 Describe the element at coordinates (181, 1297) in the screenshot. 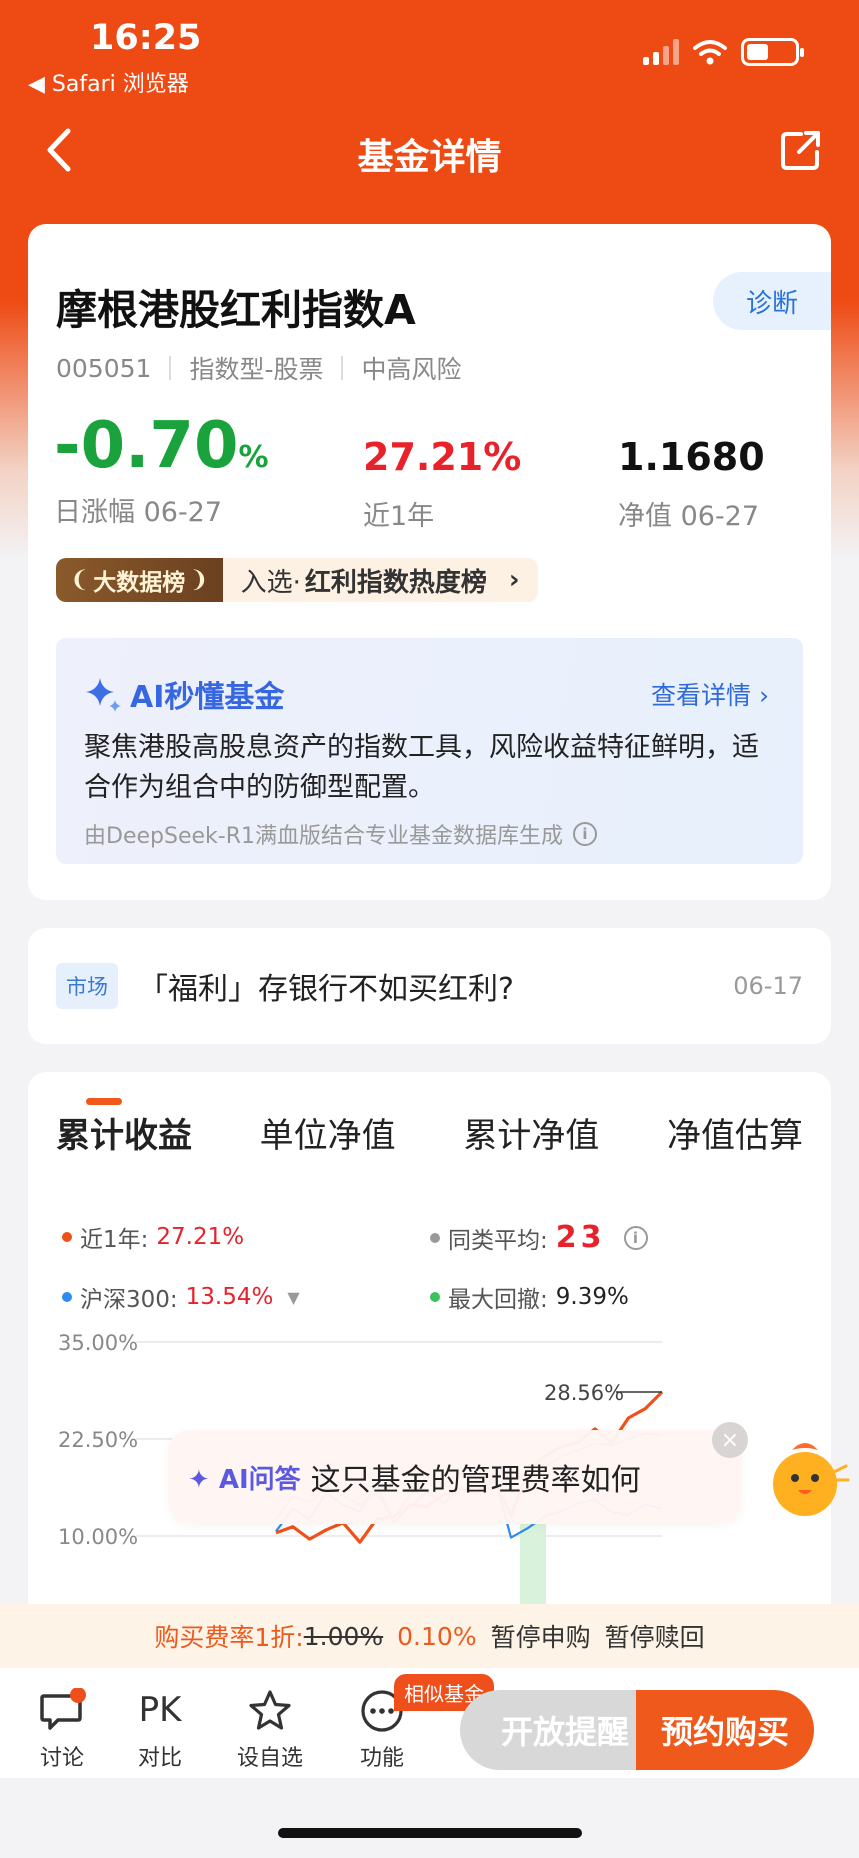

I see `legend-index: 沪深300: 13.54% ▼` at that location.